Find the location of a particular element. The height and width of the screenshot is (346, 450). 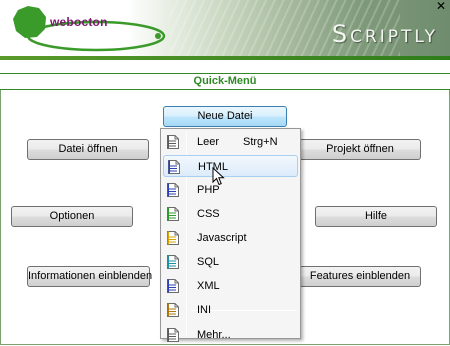

quick-menu-title: Quick-Menü is located at coordinates (225, 81).